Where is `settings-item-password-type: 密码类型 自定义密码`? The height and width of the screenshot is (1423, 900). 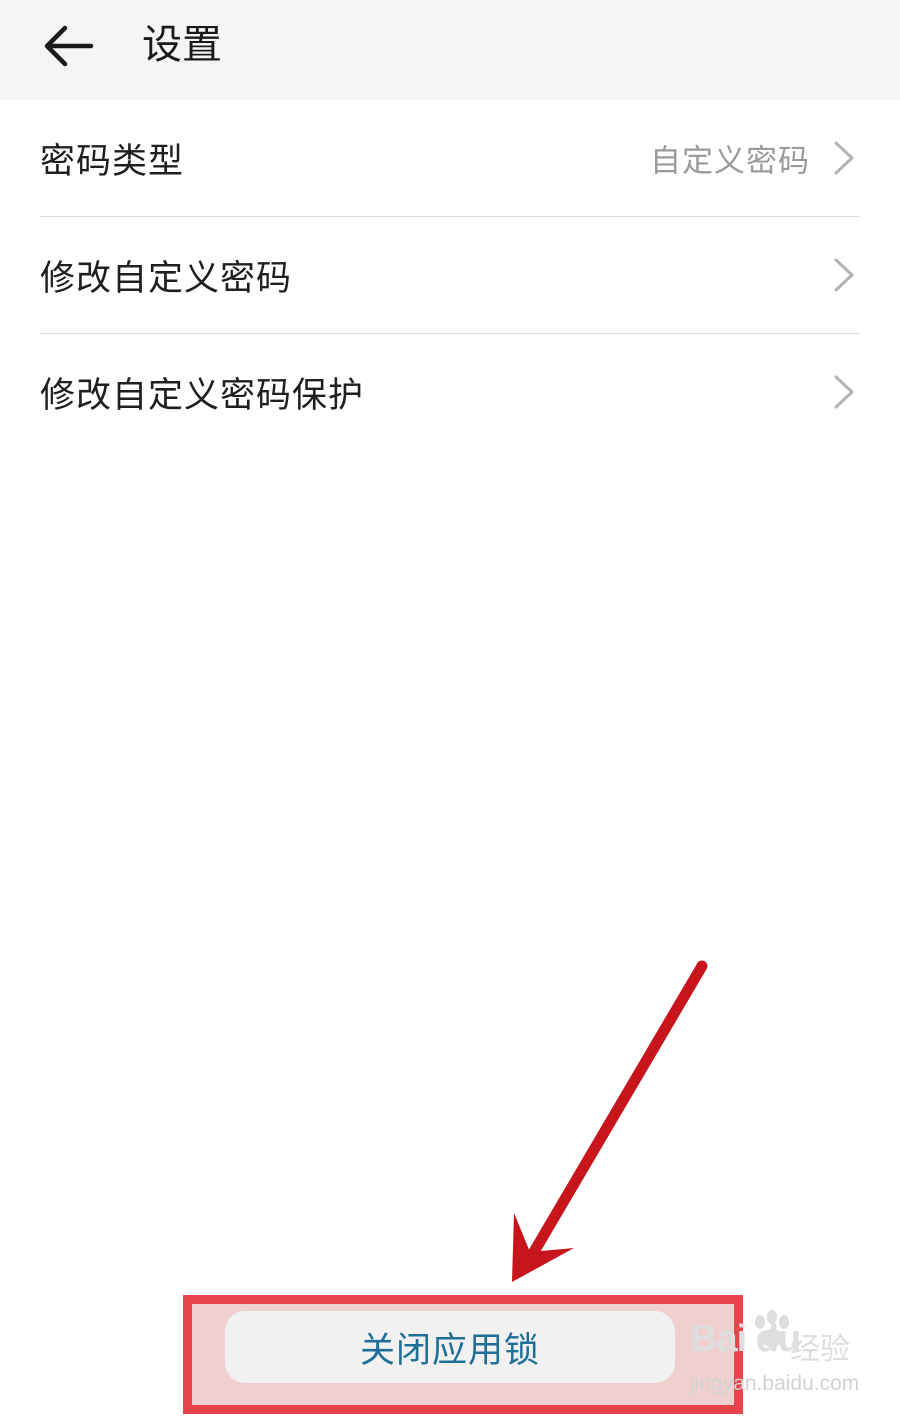 settings-item-password-type: 密码类型 自定义密码 is located at coordinates (450, 158).